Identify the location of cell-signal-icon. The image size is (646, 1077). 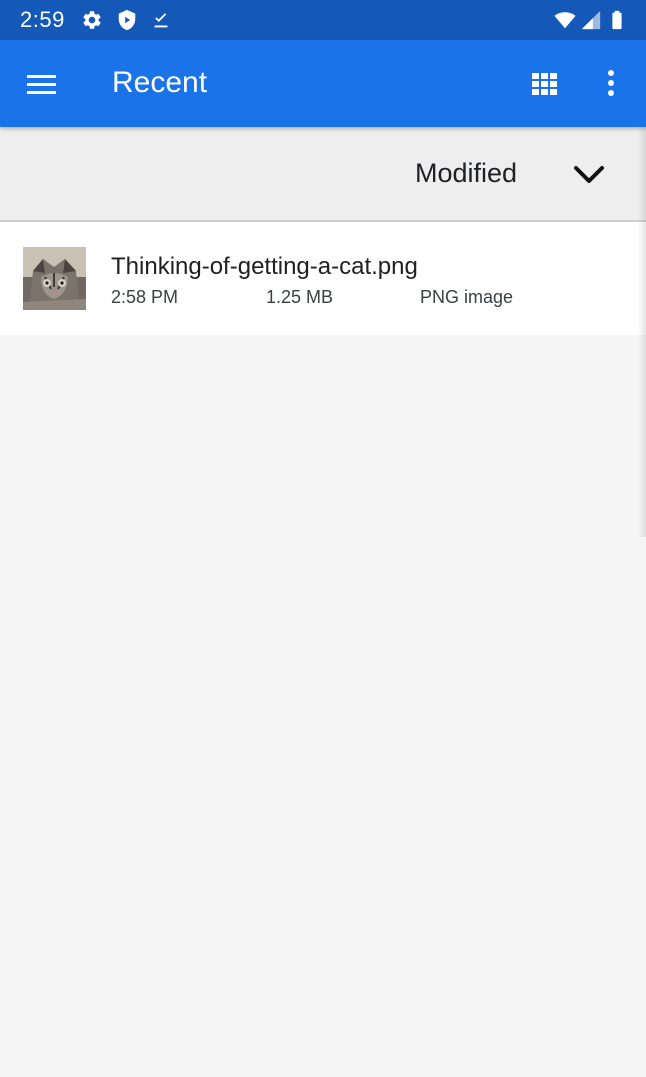
(591, 20).